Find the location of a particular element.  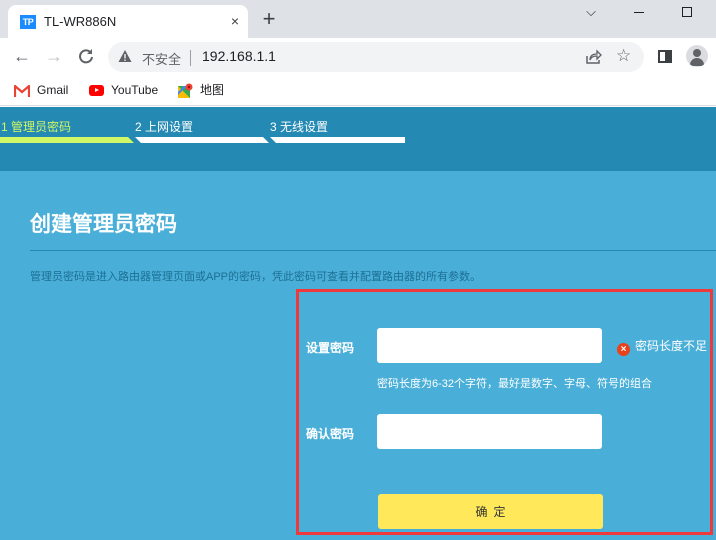

avatar-head is located at coordinates (697, 53).